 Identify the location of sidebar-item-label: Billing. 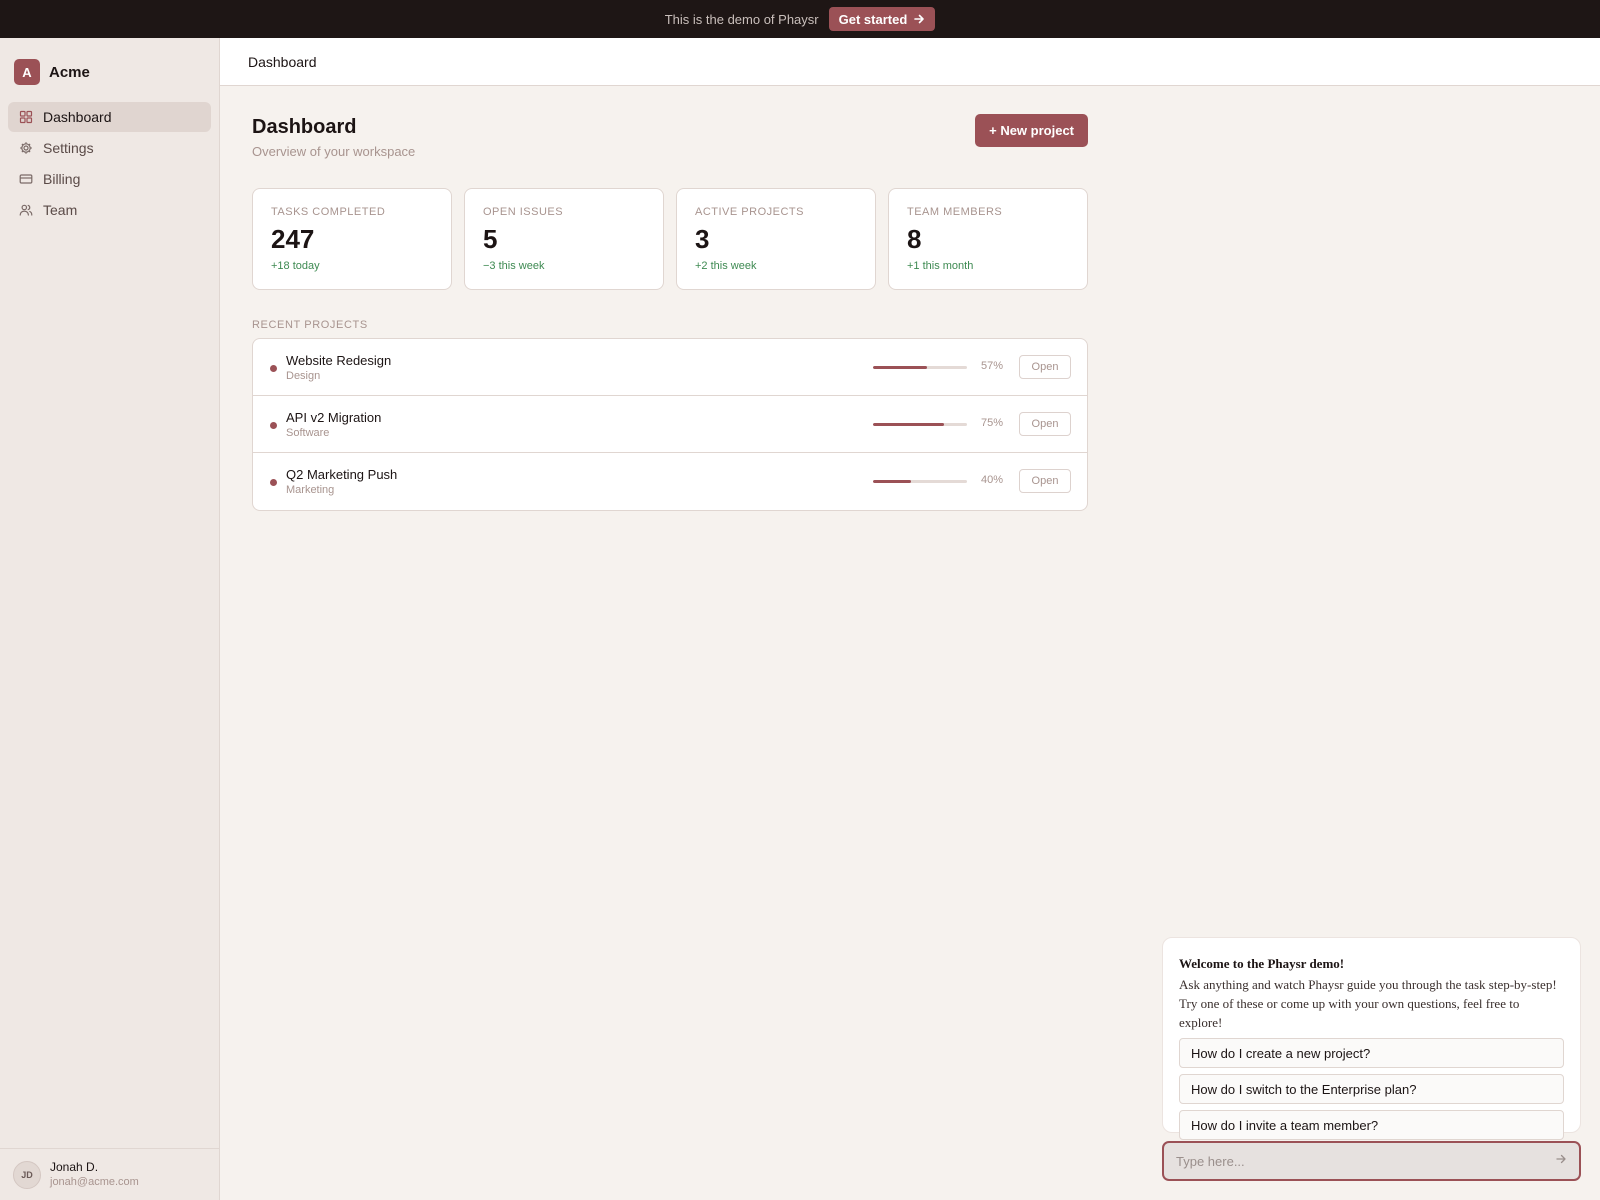
(62, 179).